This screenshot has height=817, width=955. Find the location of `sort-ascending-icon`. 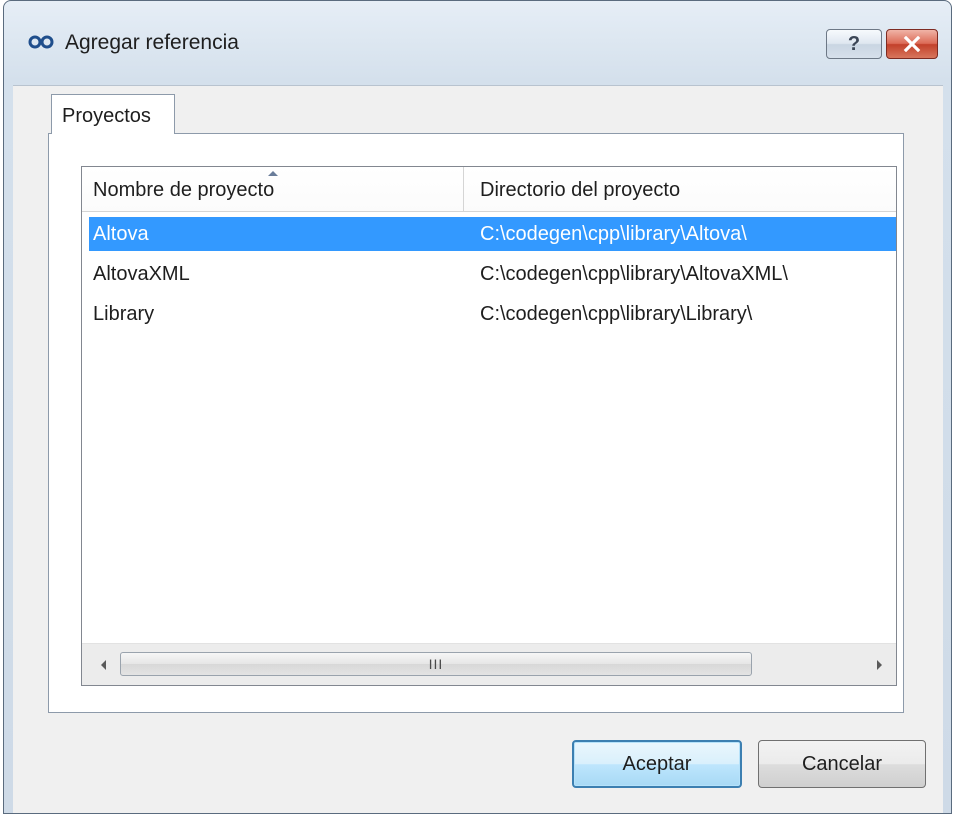

sort-ascending-icon is located at coordinates (273, 173).